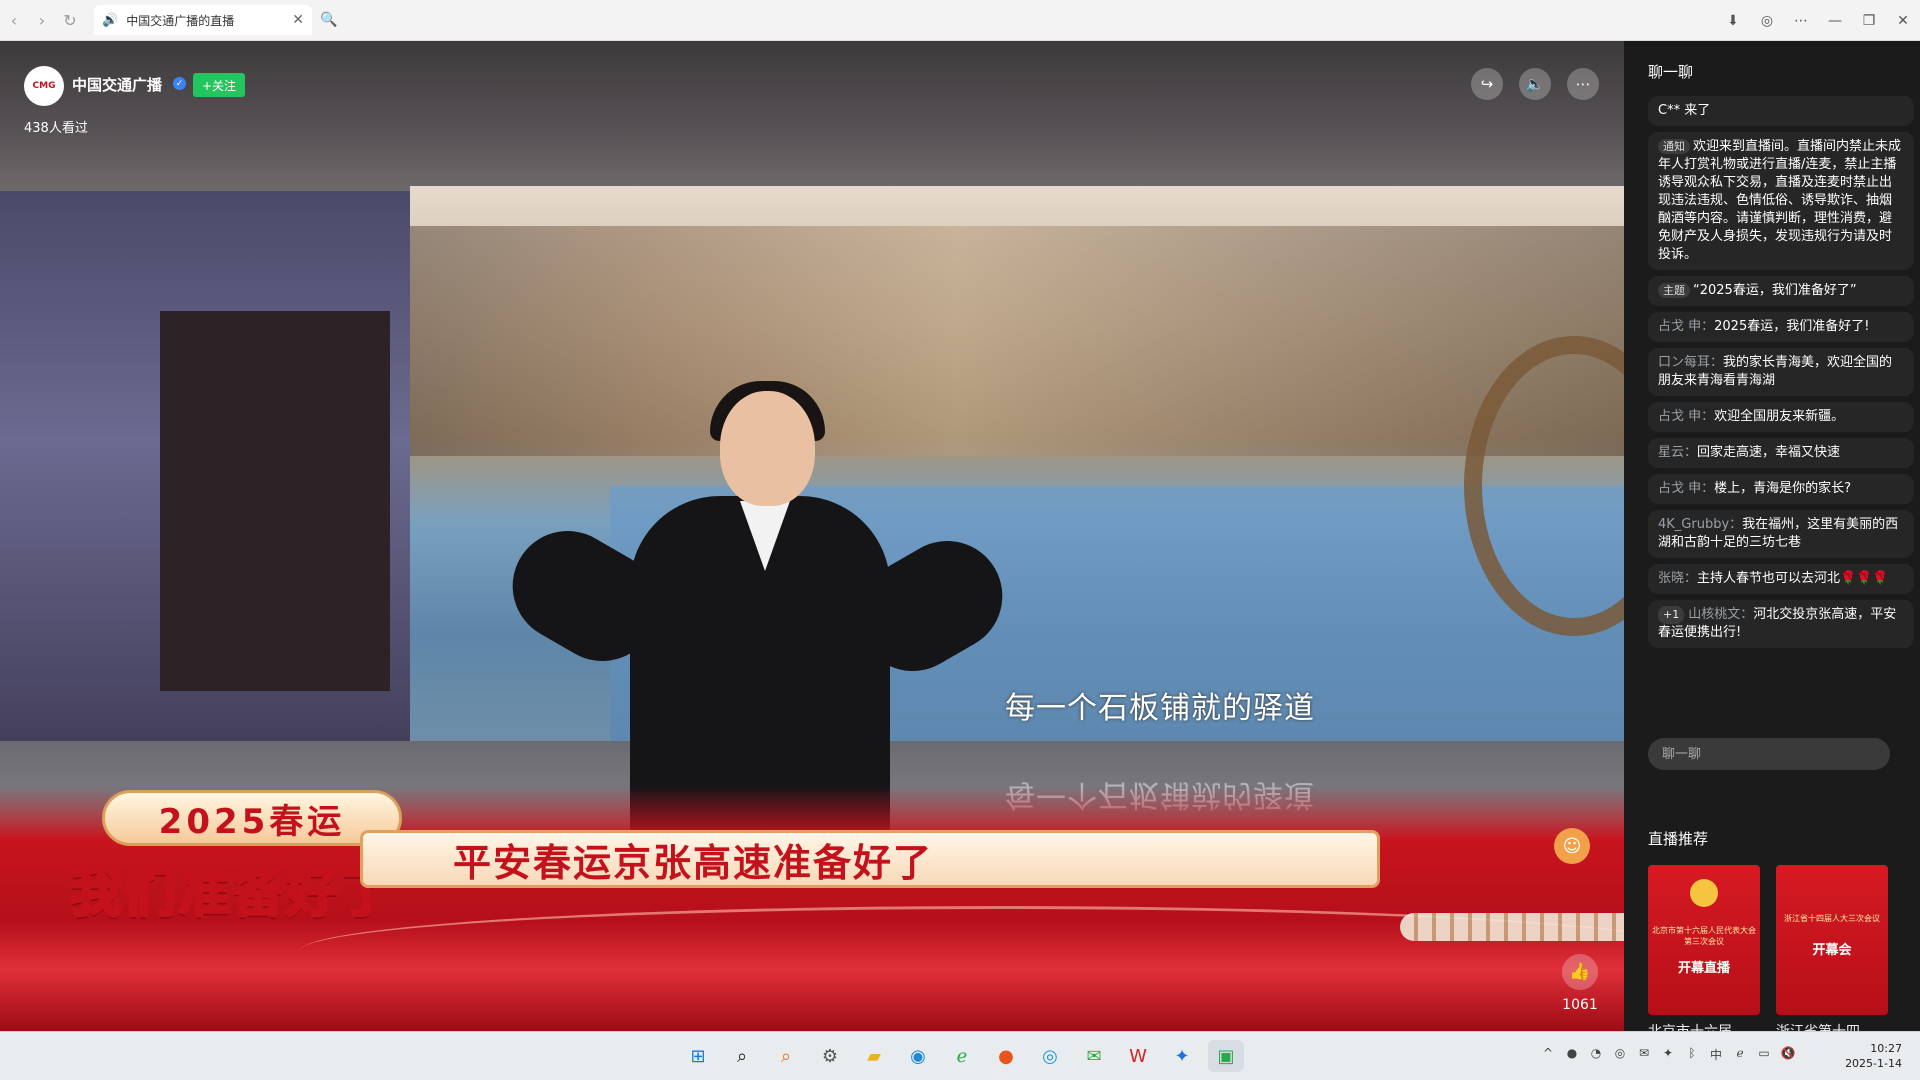 This screenshot has height=1080, width=1920. What do you see at coordinates (1535, 84) in the screenshot?
I see `volume-icon: 🔈` at bounding box center [1535, 84].